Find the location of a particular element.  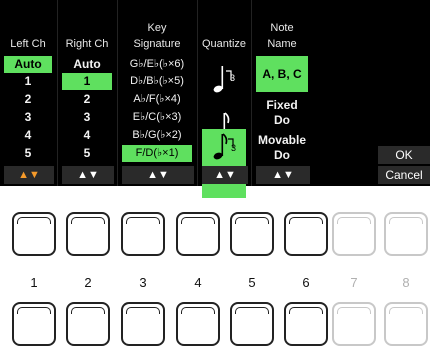

quantize-option-quarter-triplet: 3 is located at coordinates (224, 79).